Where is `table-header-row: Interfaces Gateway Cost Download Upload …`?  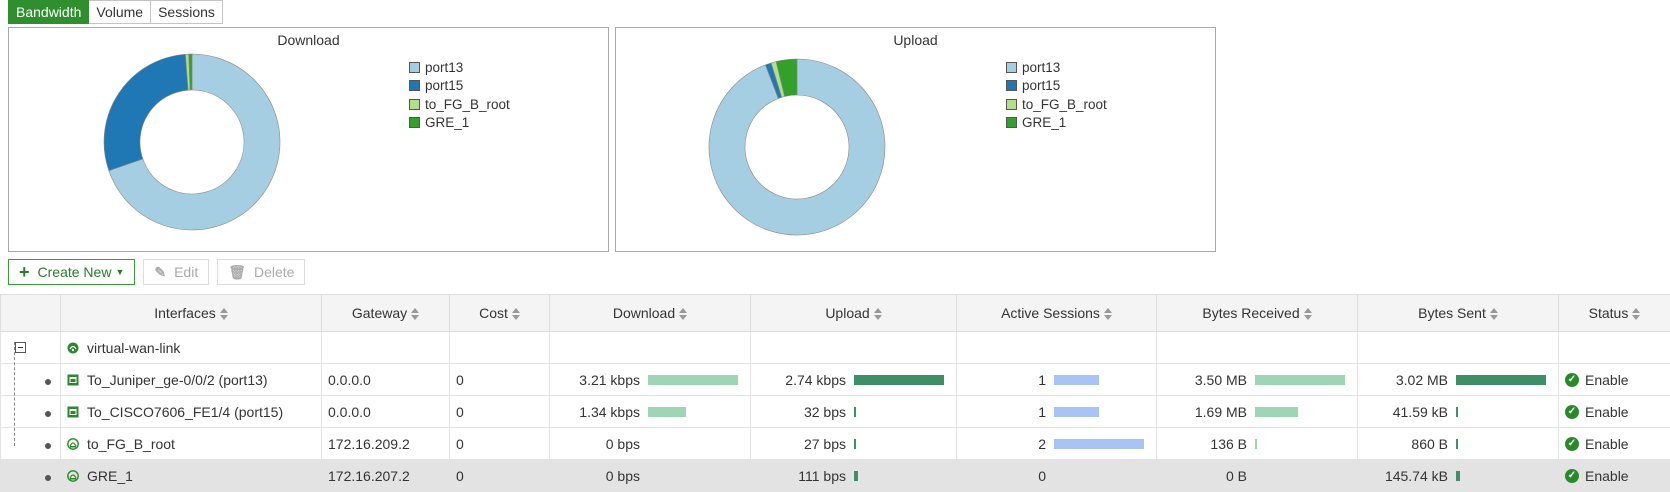 table-header-row: Interfaces Gateway Cost Download Upload … is located at coordinates (835, 313).